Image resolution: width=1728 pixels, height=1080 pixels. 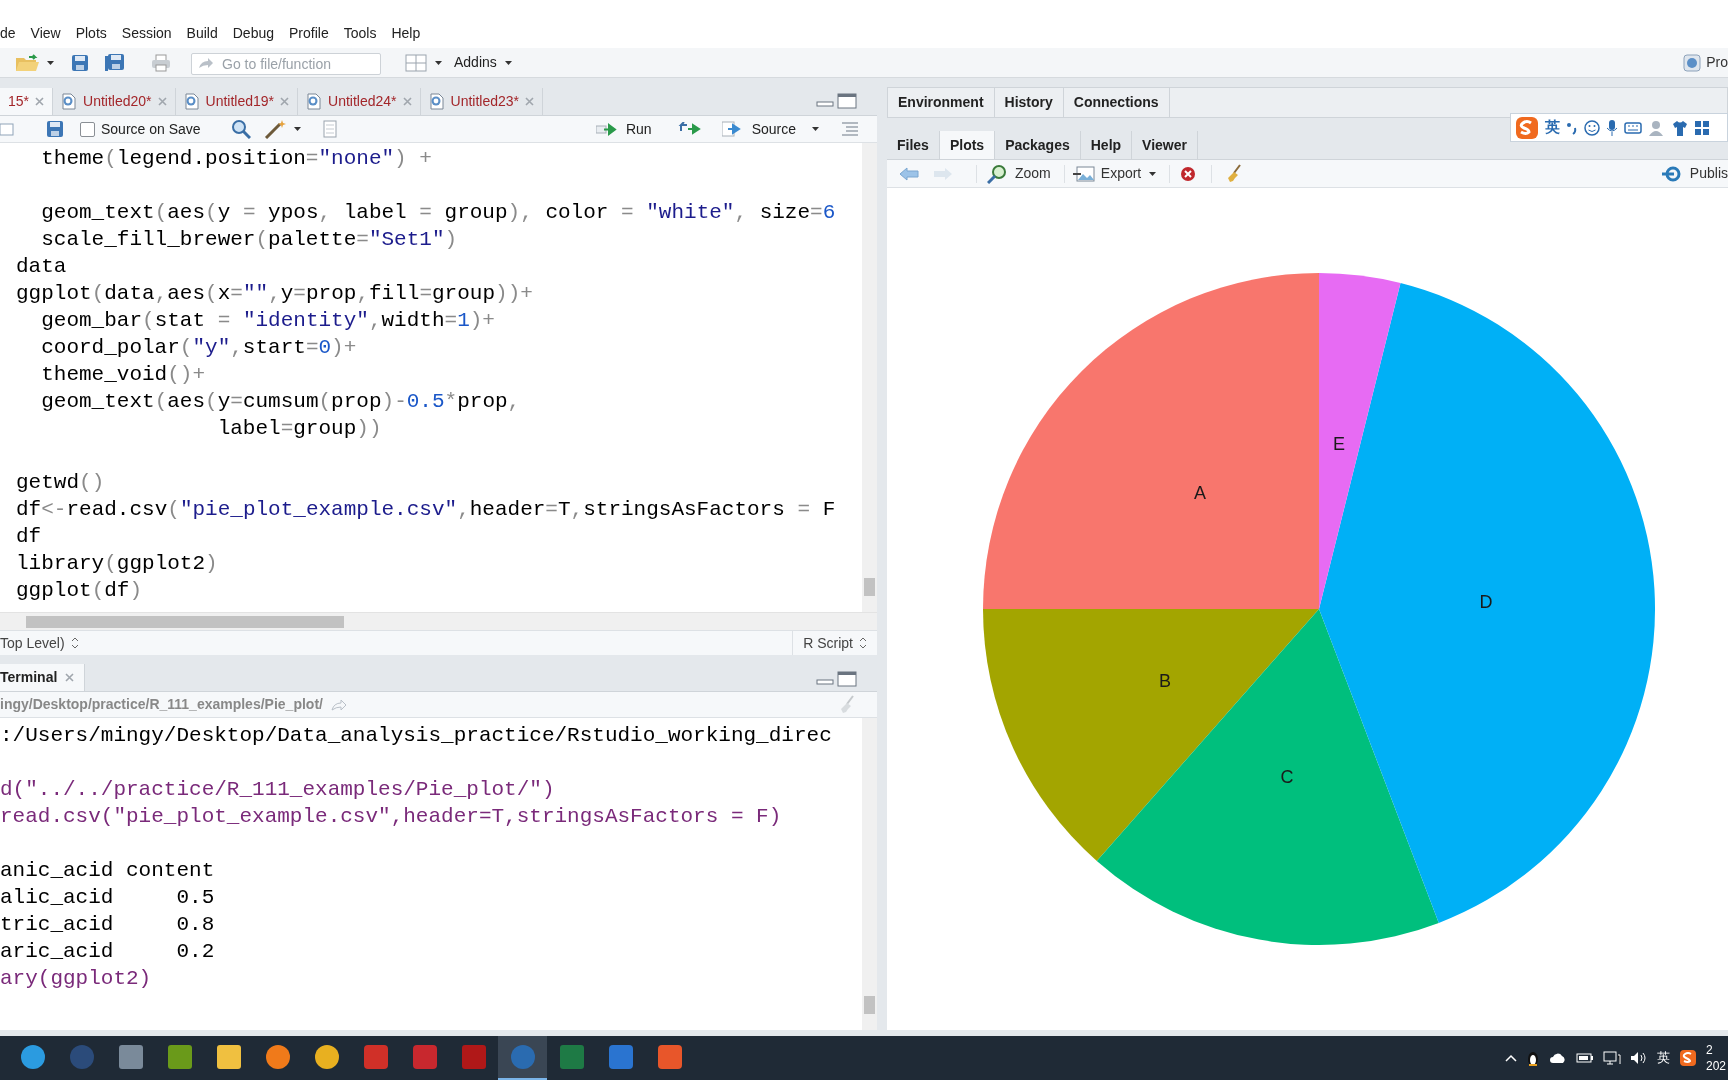 I want to click on code-line: theme(legend.position="none") +, so click(x=236, y=159).